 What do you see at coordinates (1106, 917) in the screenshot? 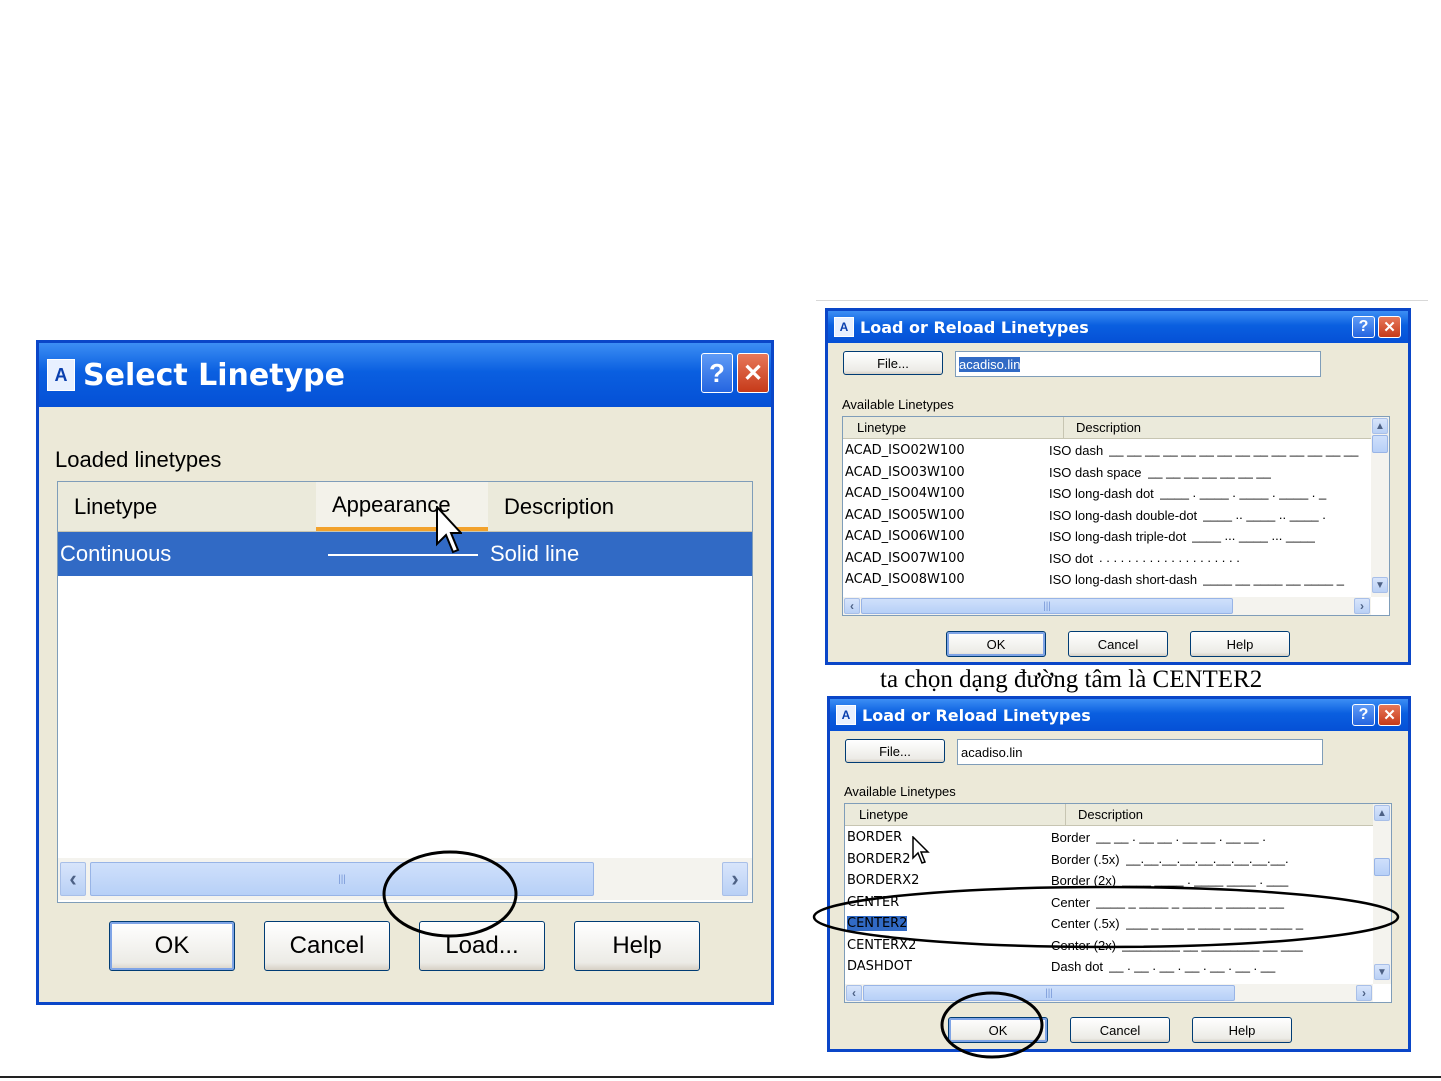
I see `highlight-ellipse-center2-row` at bounding box center [1106, 917].